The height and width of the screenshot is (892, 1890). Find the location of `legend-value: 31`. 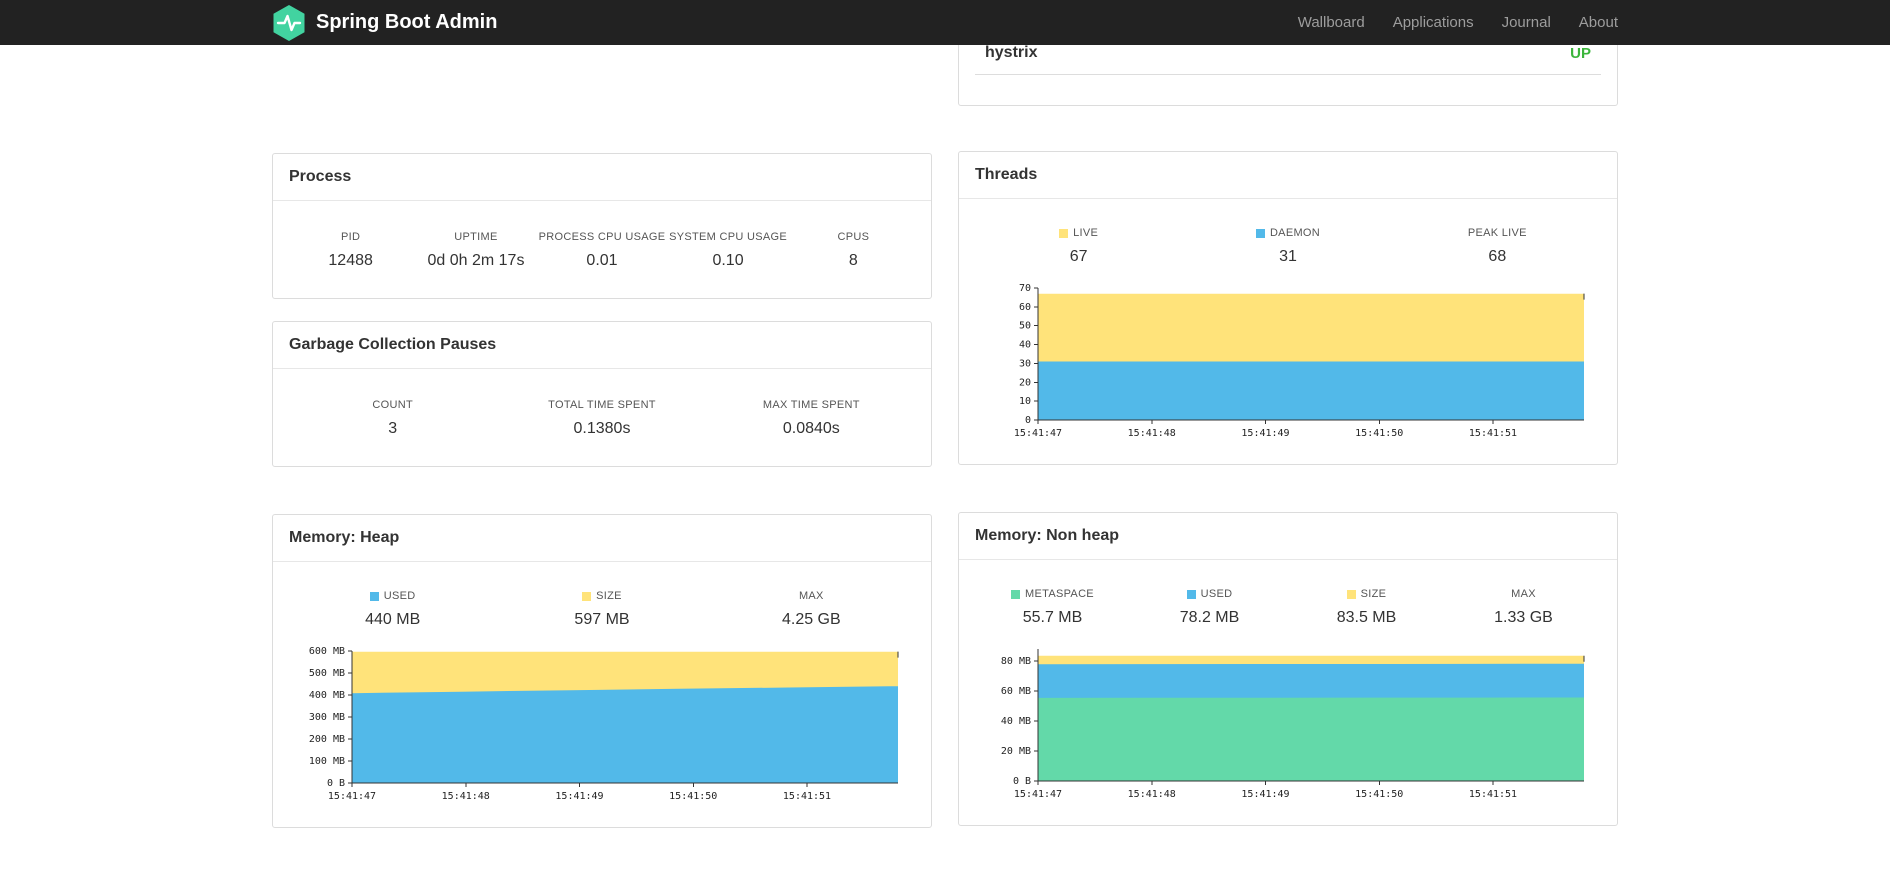

legend-value: 31 is located at coordinates (1288, 256).